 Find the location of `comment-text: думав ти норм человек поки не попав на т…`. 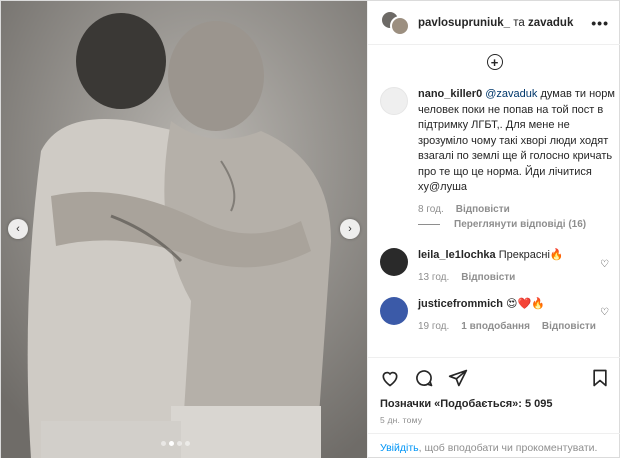

comment-text: думав ти норм человек поки не попав на т… is located at coordinates (516, 140).